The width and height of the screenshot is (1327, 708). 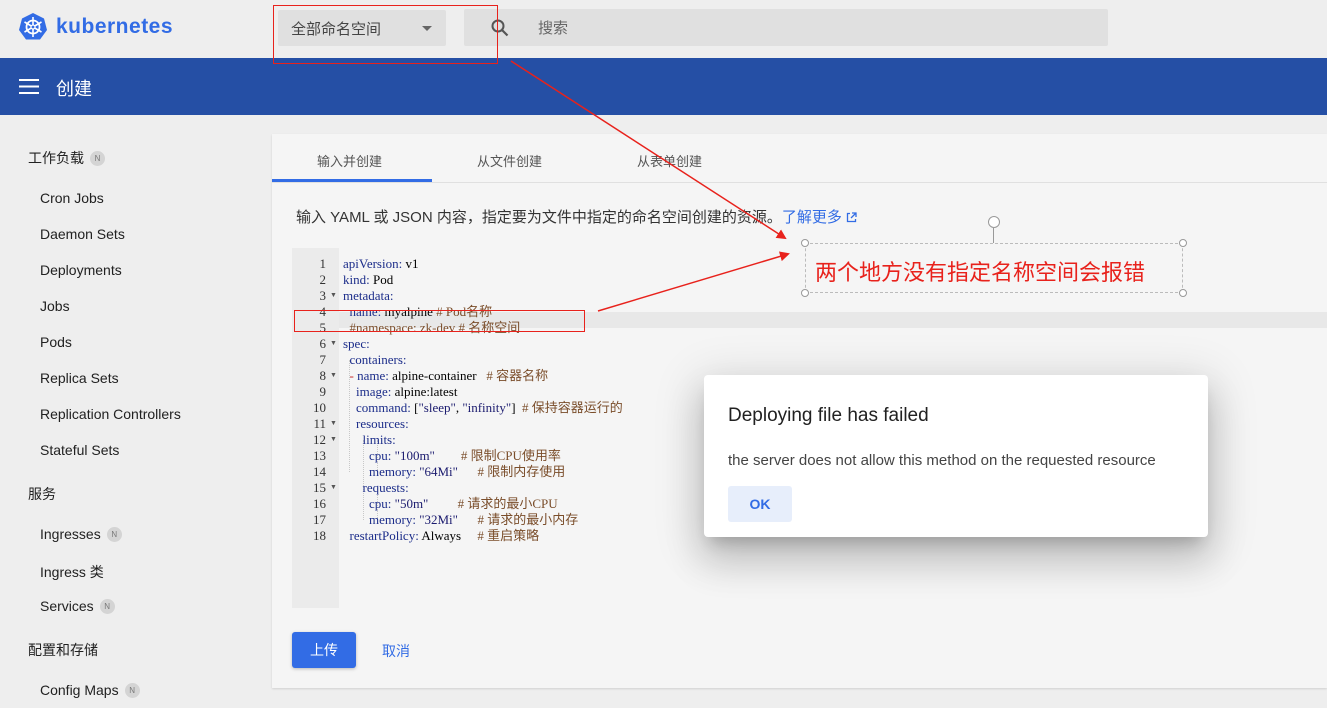 What do you see at coordinates (452, 456) in the screenshot?
I see `code-line: cpu: "100m" # 限制CPU使用率` at bounding box center [452, 456].